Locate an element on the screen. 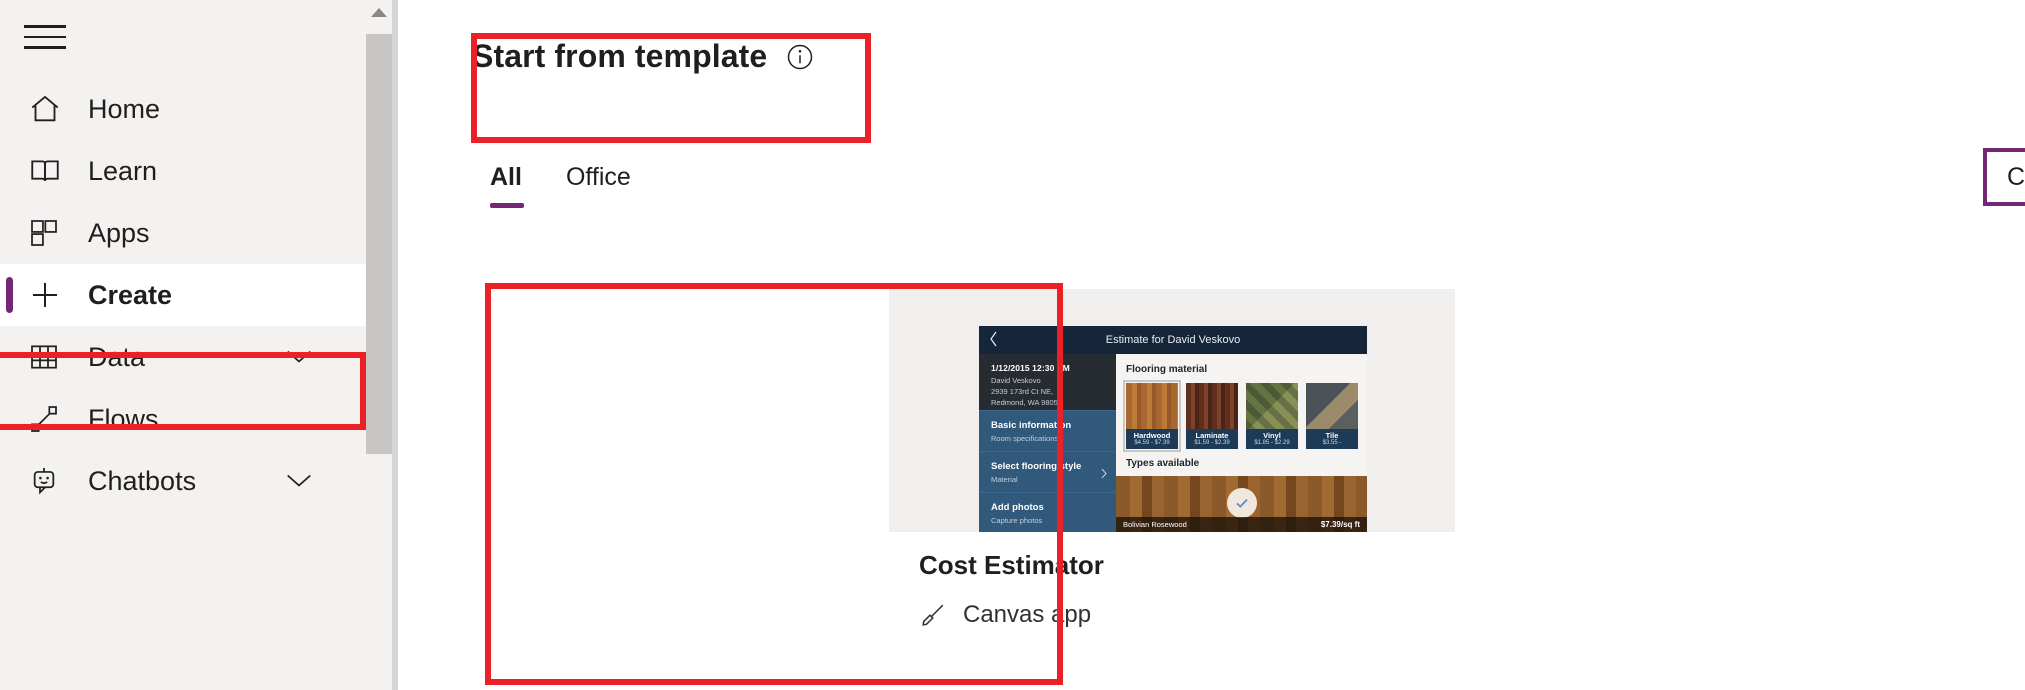 This screenshot has height=690, width=2025. tab-label: Office is located at coordinates (598, 177).